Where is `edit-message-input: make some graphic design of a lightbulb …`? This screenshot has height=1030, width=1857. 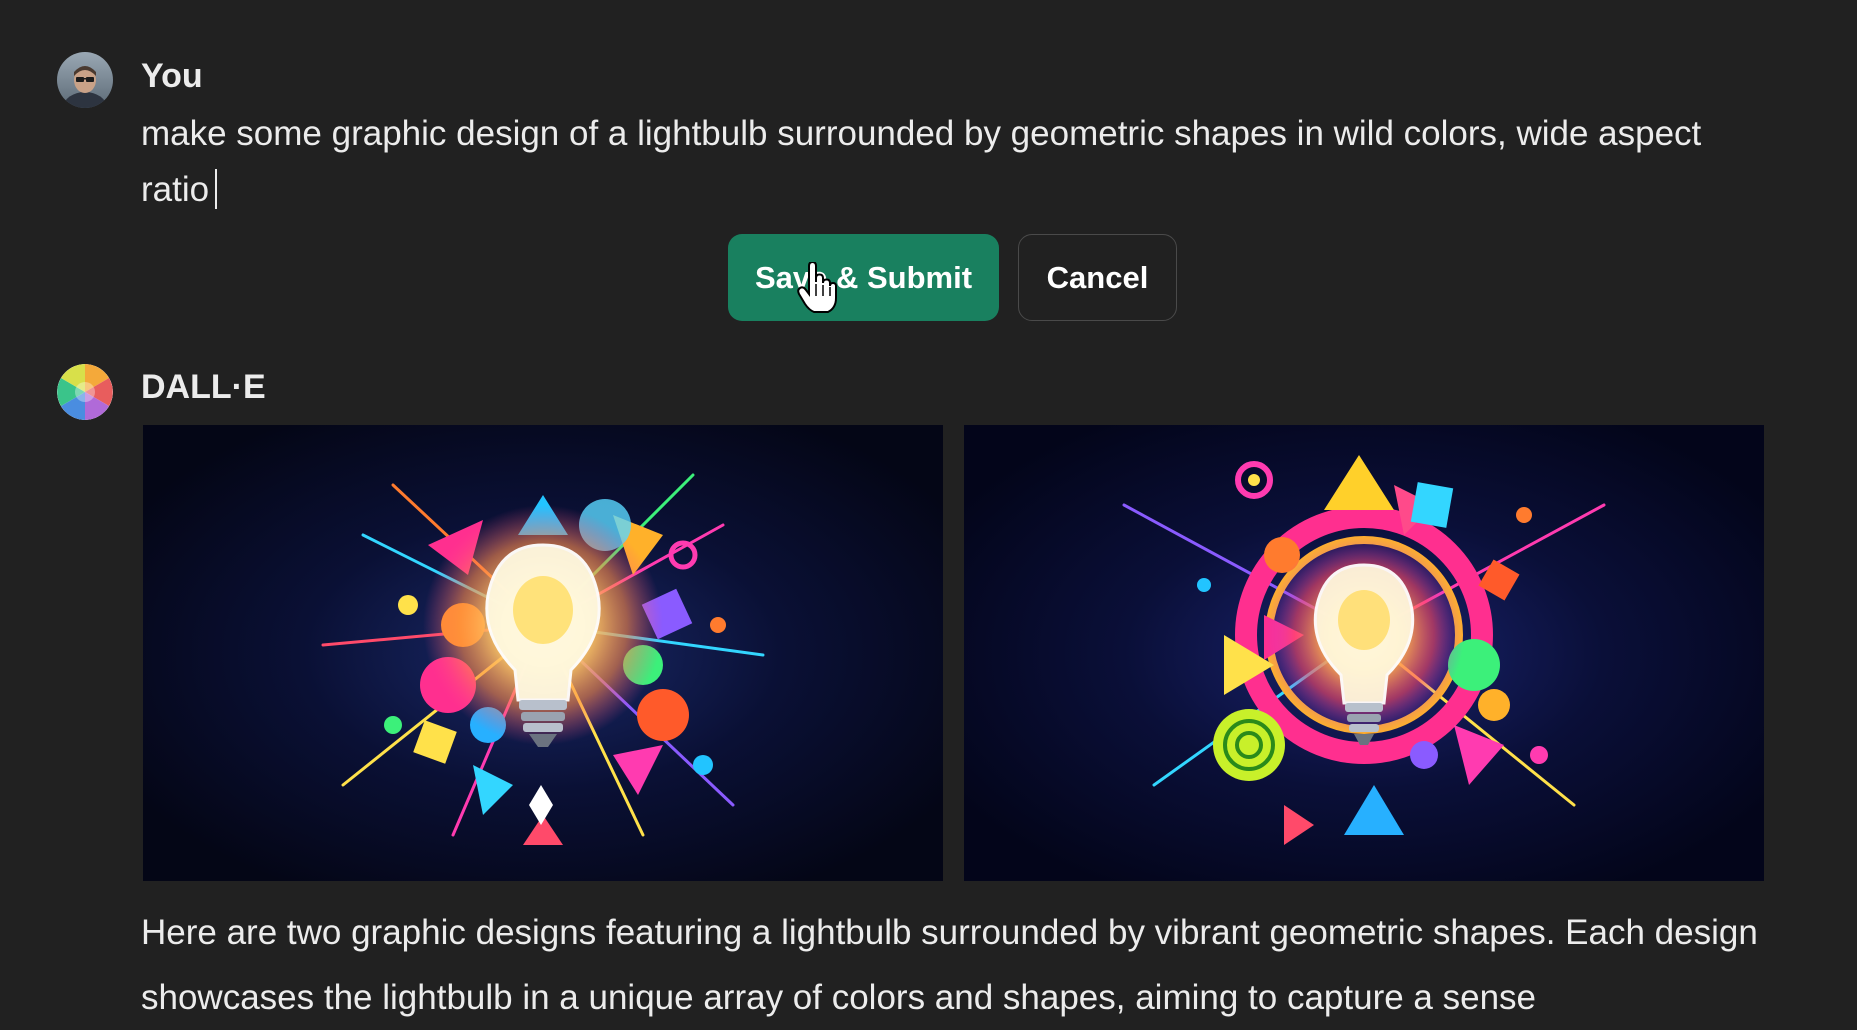 edit-message-input: make some graphic design of a lightbulb … is located at coordinates (951, 162).